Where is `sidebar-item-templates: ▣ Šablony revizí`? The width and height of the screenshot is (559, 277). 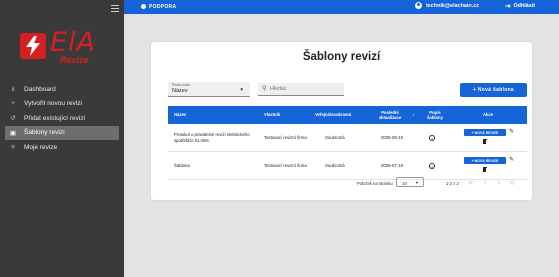
sidebar-item-templates: ▣ Šablony revizí is located at coordinates (62, 132).